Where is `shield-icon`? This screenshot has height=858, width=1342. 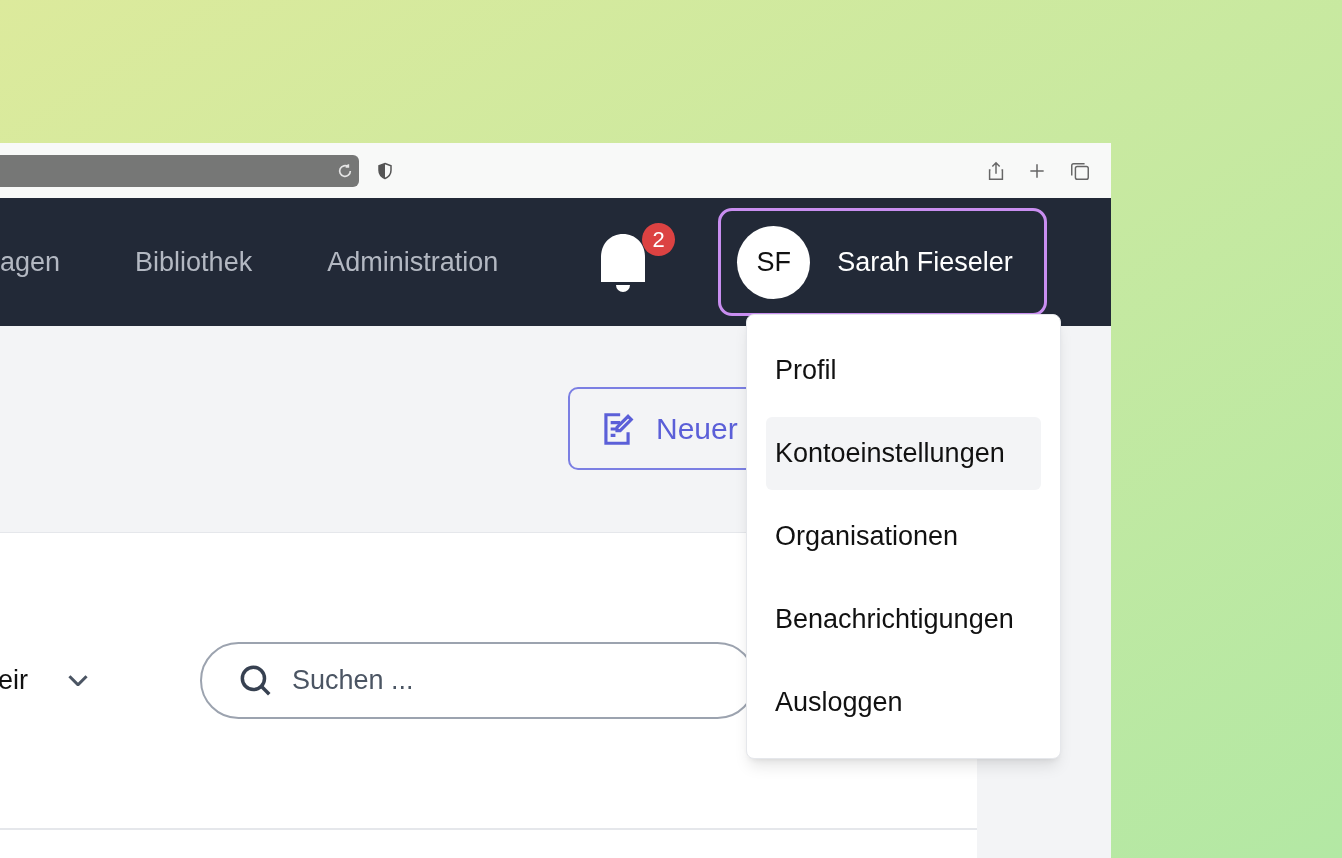 shield-icon is located at coordinates (385, 170).